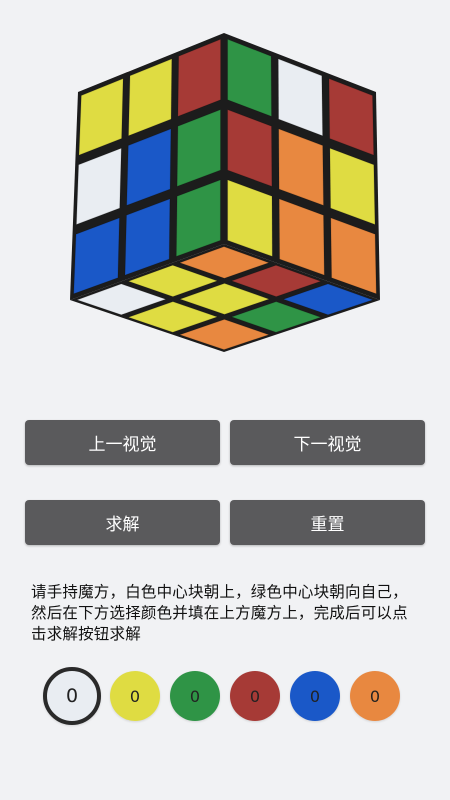 The image size is (450, 800). Describe the element at coordinates (122, 442) in the screenshot. I see `prev-view-button: 上一视觉` at that location.